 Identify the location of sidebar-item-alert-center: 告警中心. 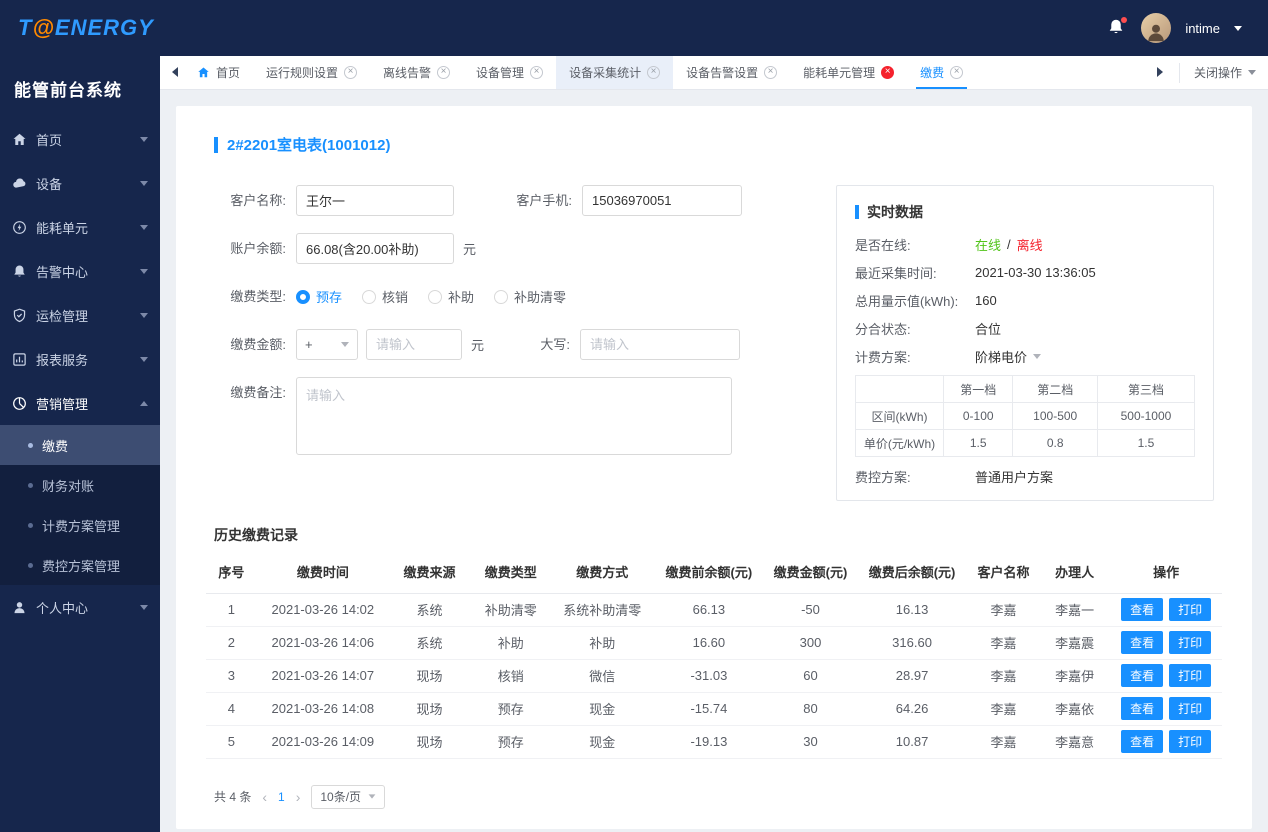
(80, 271).